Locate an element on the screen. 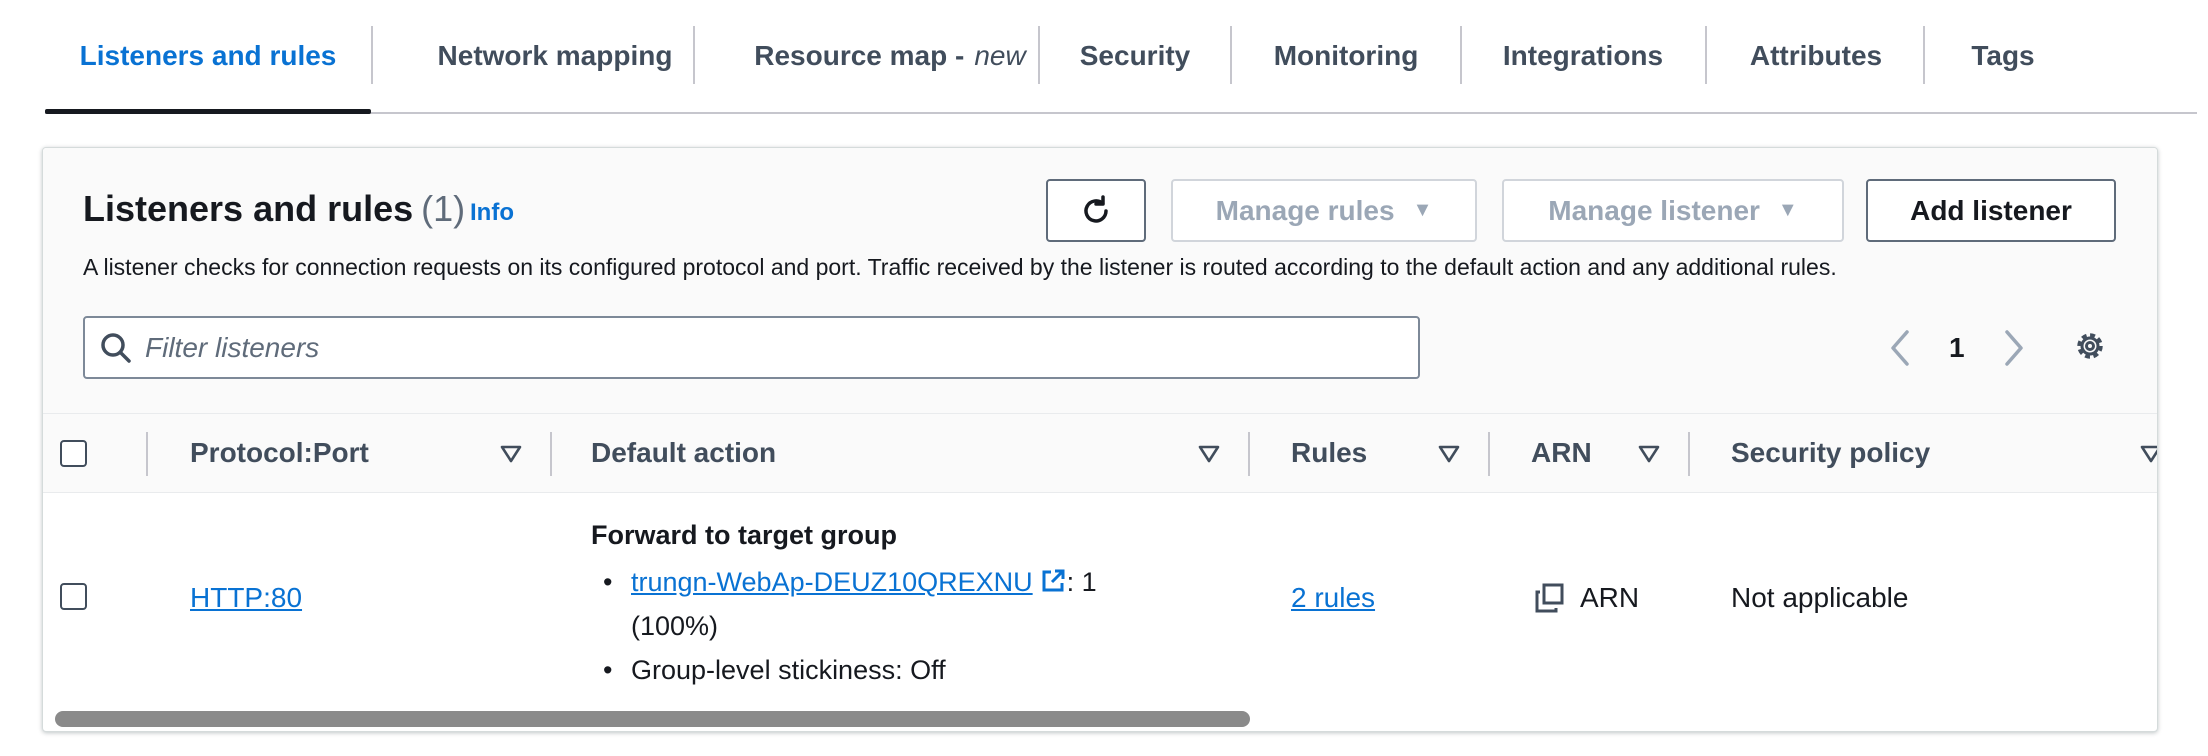  protocol-port-link: HTTP:80 is located at coordinates (246, 598).